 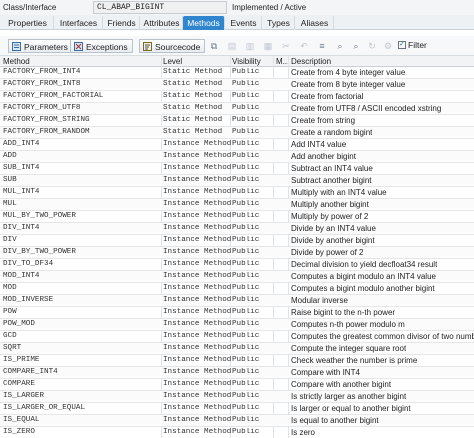 I want to click on find-icon: ⌕, so click(x=340, y=46).